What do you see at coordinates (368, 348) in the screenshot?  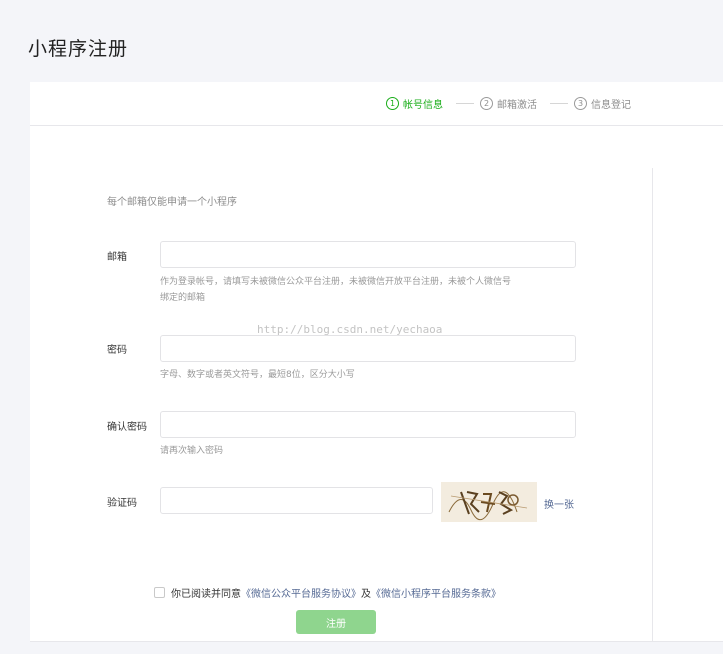 I see `password-input` at bounding box center [368, 348].